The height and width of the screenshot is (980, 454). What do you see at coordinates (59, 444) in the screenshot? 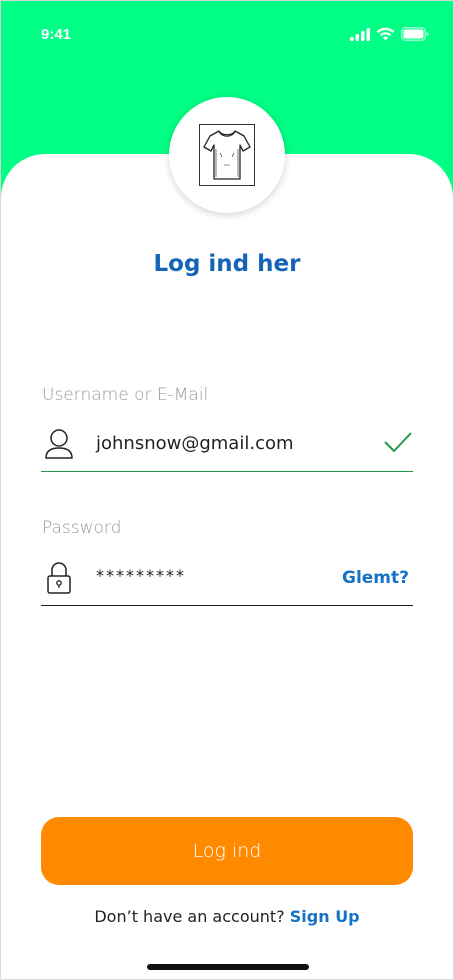
I see `user-icon` at bounding box center [59, 444].